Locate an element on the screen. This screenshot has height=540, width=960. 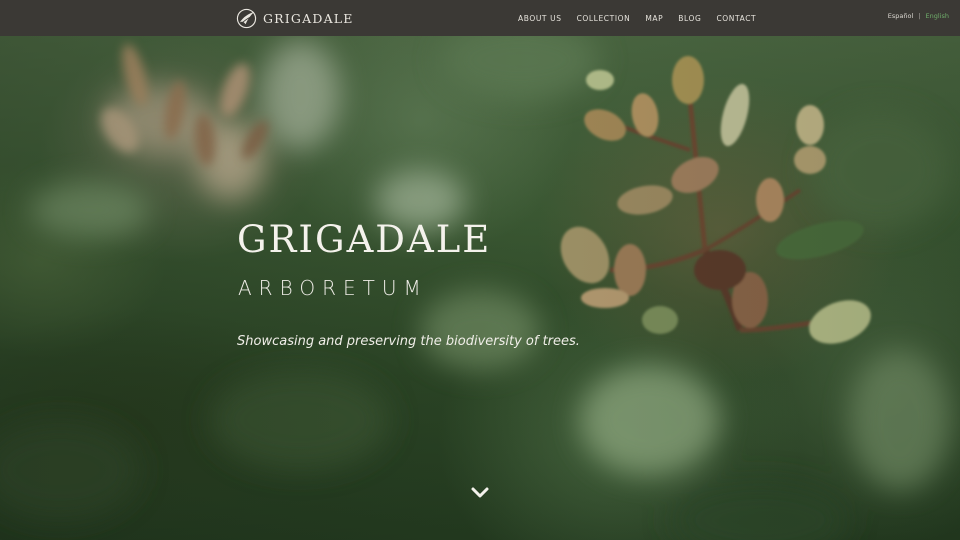
language-switcher: Español | English is located at coordinates (918, 16).